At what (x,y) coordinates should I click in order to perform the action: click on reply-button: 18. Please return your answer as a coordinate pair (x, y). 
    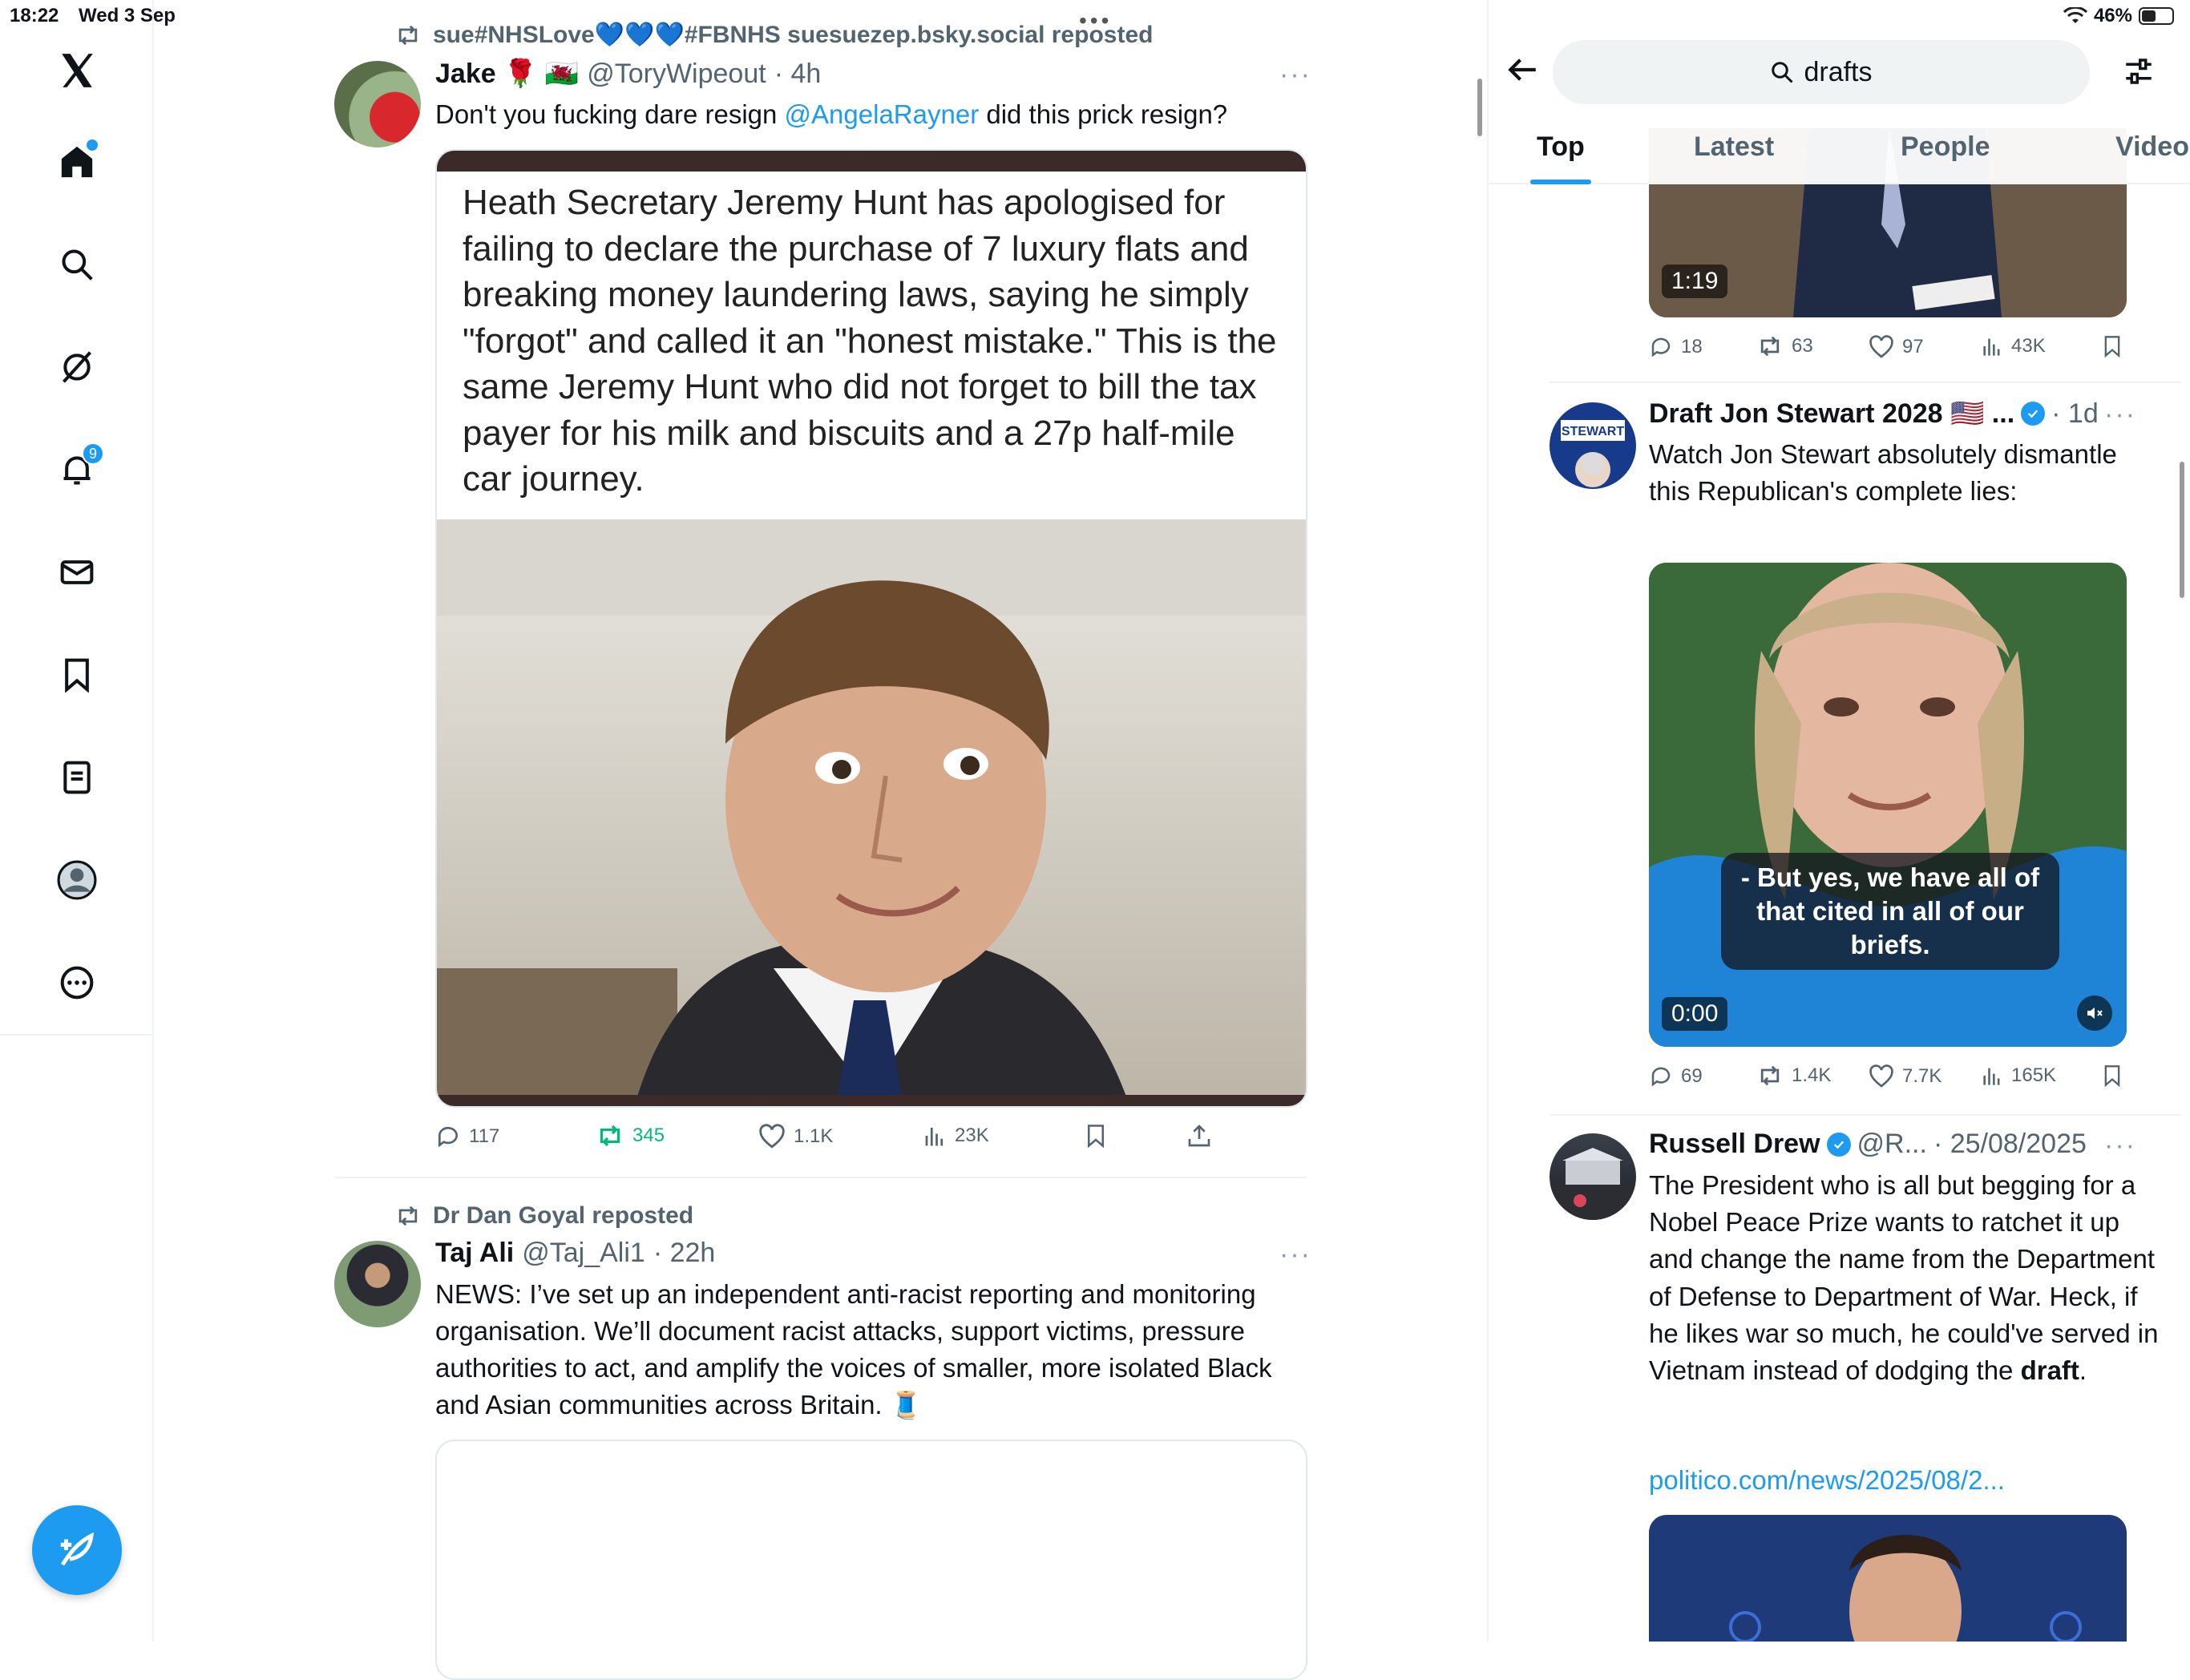
    Looking at the image, I should click on (1676, 347).